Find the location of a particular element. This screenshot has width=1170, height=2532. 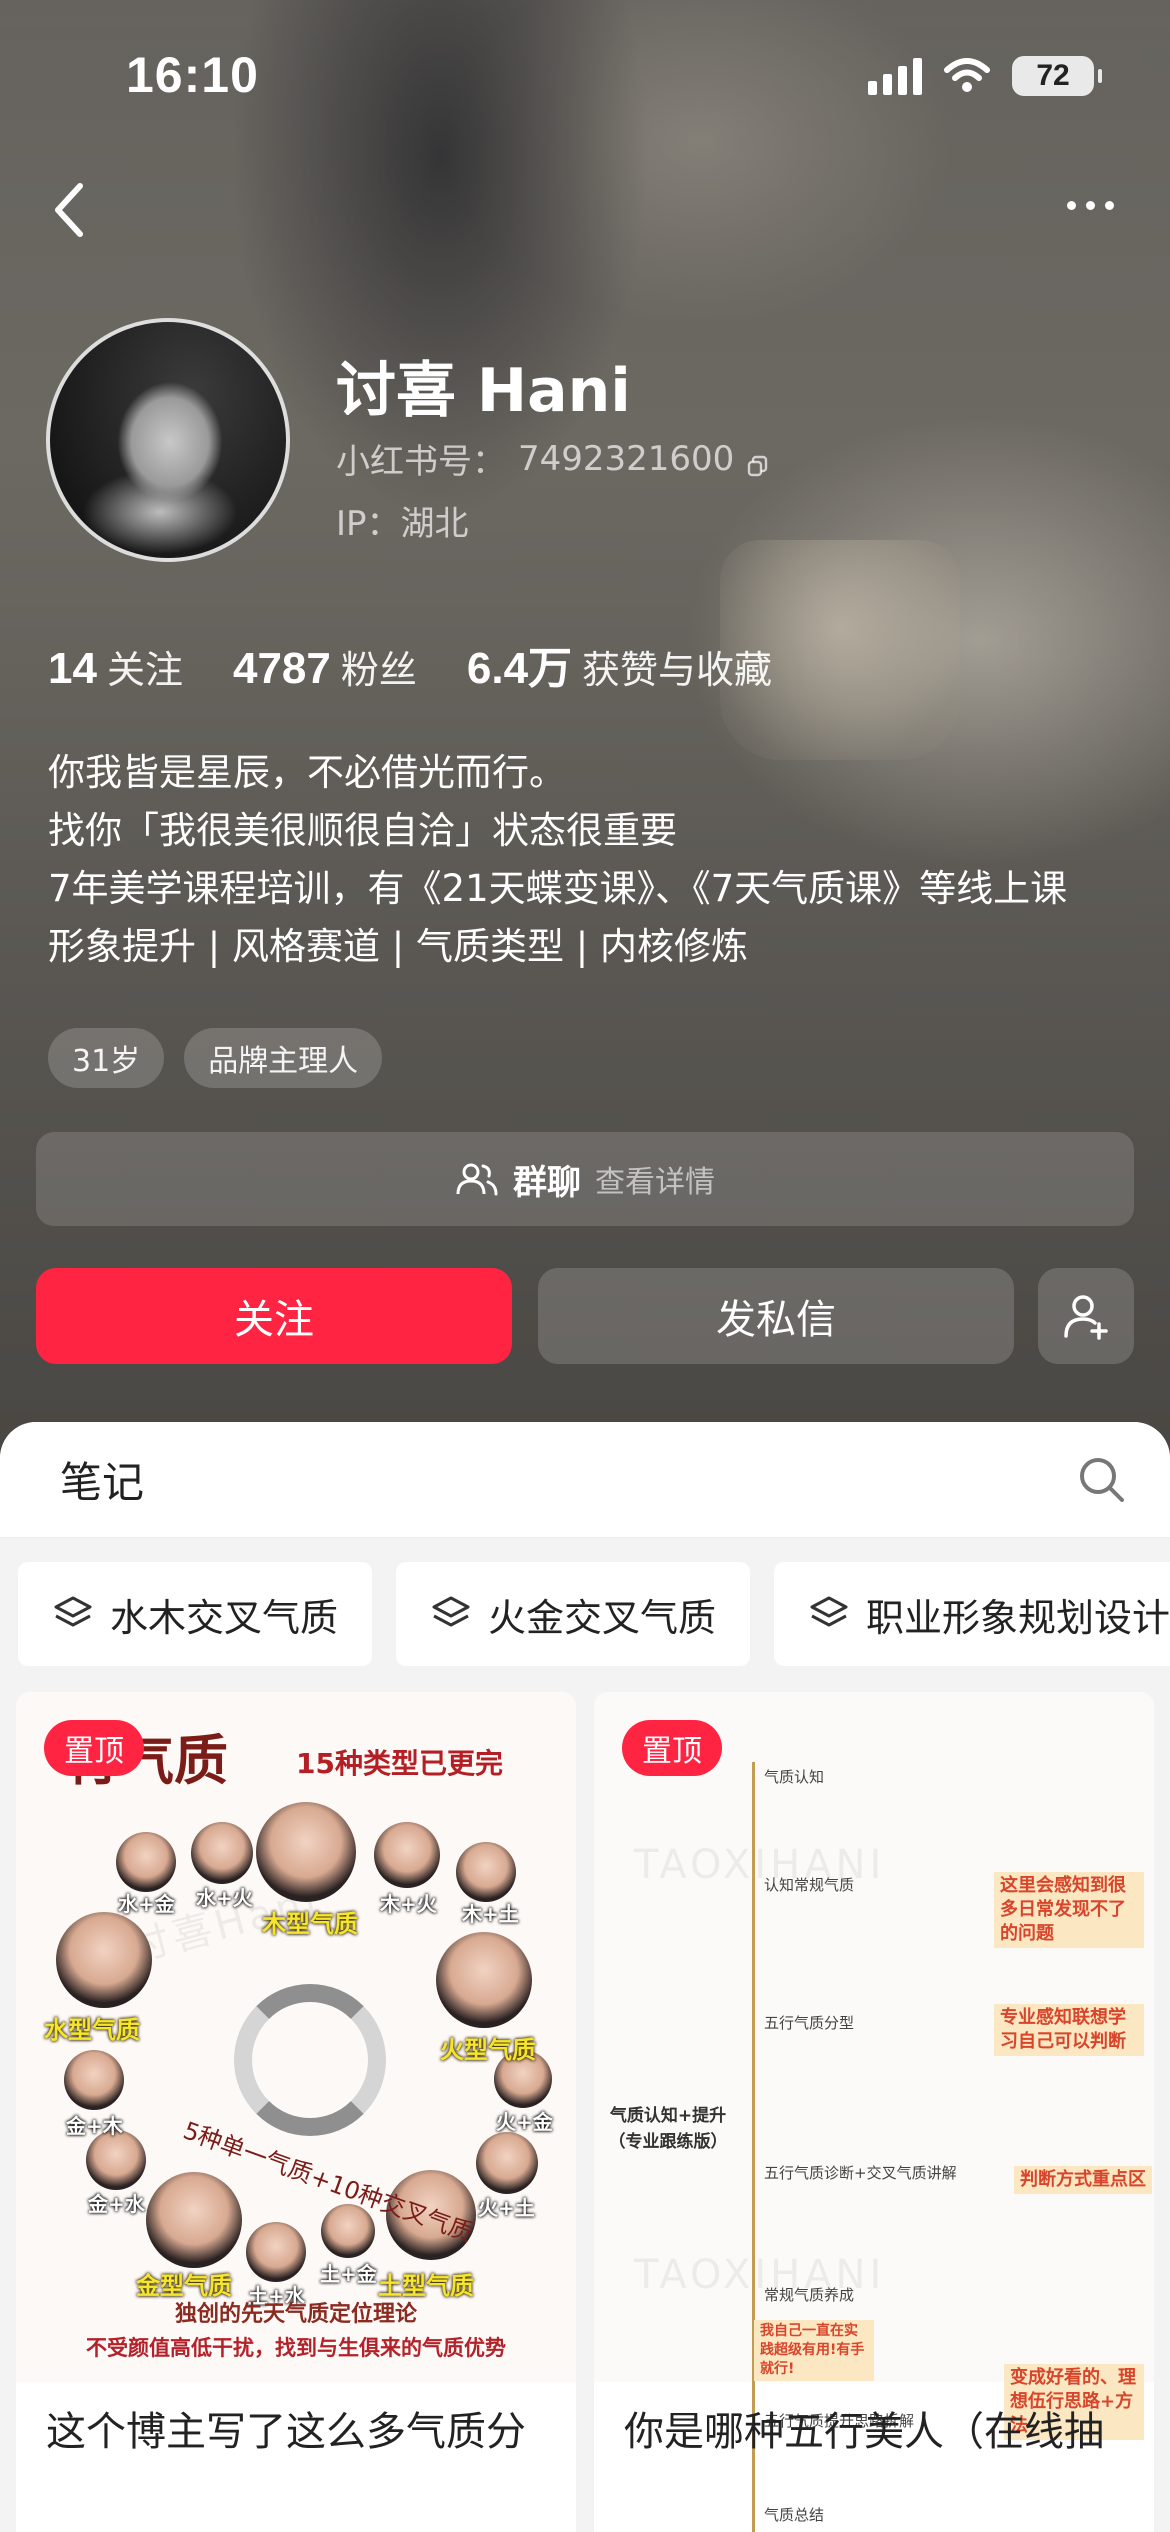

ip-location: IP：湖北 is located at coordinates (402, 524).